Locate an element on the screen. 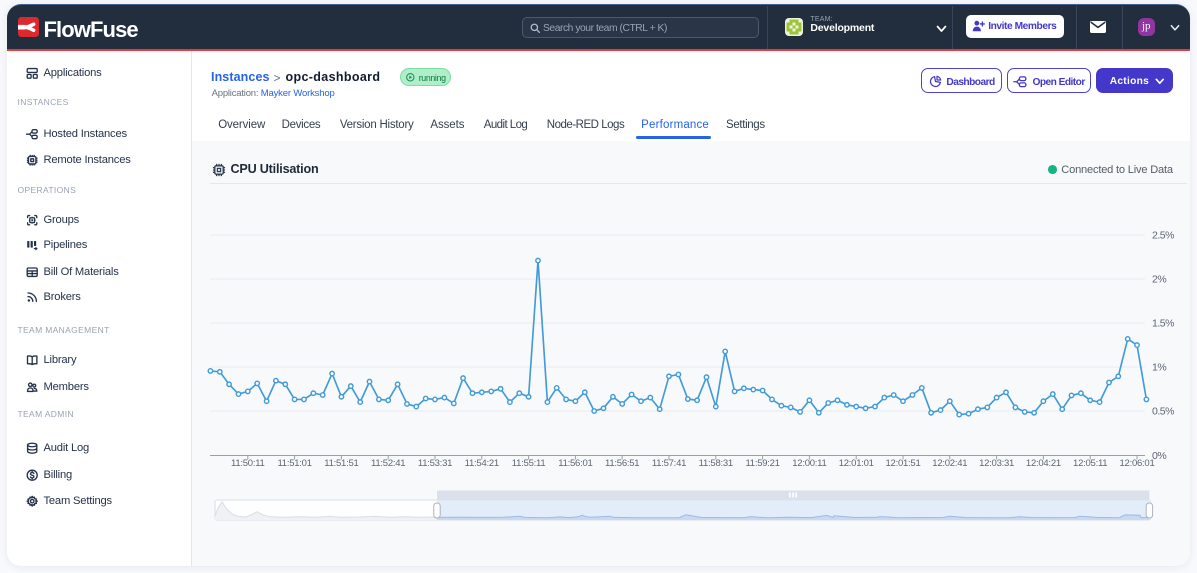 The image size is (1197, 573). svg-text: 12:05:11 is located at coordinates (1090, 463).